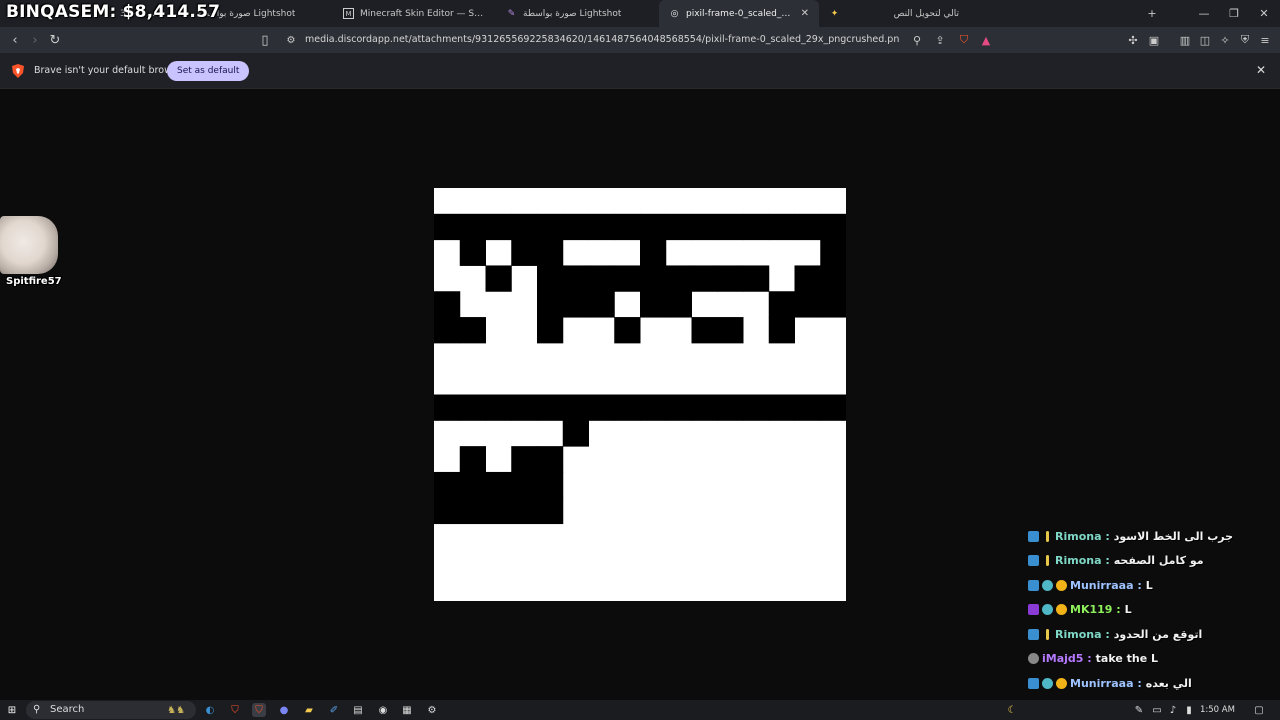 The height and width of the screenshot is (720, 1280). I want to click on menu-icon: ≡, so click(1265, 40).